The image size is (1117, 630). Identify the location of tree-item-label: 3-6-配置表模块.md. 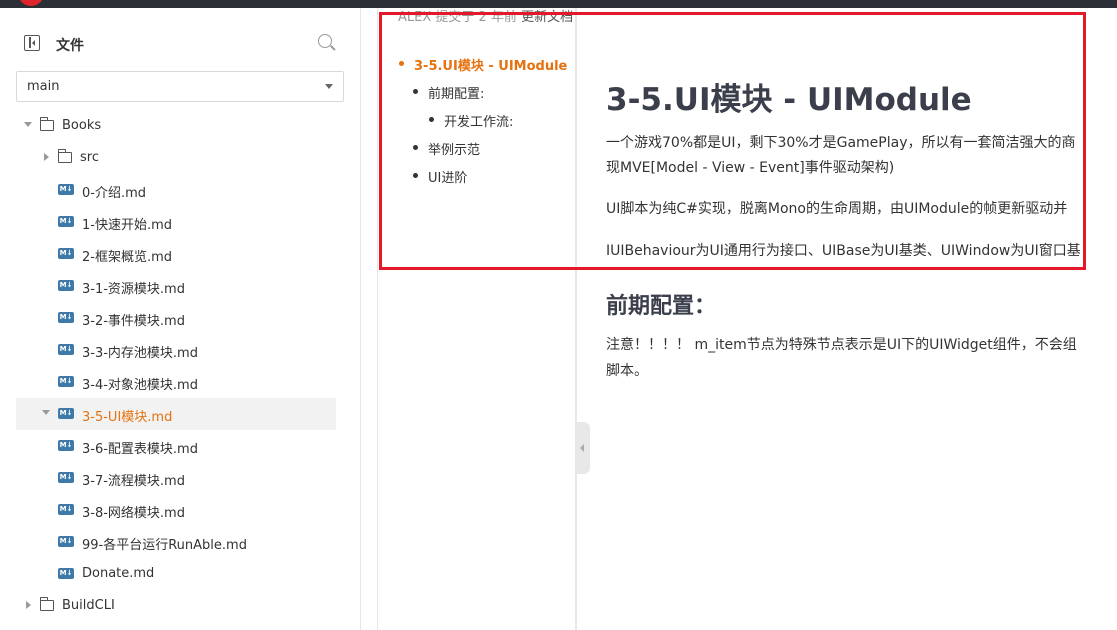
(140, 449).